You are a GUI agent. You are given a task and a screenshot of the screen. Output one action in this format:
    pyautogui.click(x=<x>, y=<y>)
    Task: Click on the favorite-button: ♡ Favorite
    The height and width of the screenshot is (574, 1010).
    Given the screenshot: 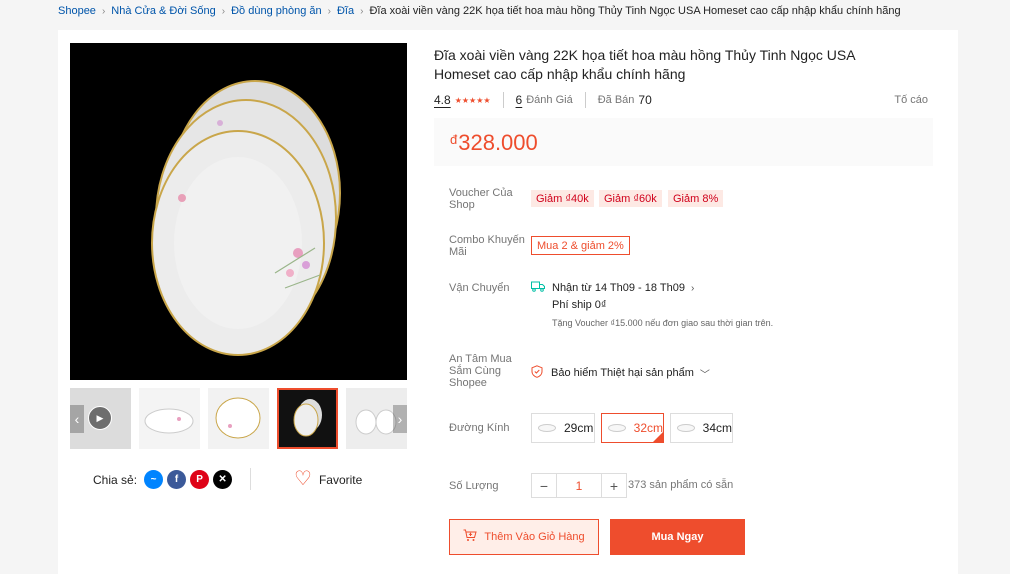 What is the action you would take?
    pyautogui.click(x=328, y=479)
    